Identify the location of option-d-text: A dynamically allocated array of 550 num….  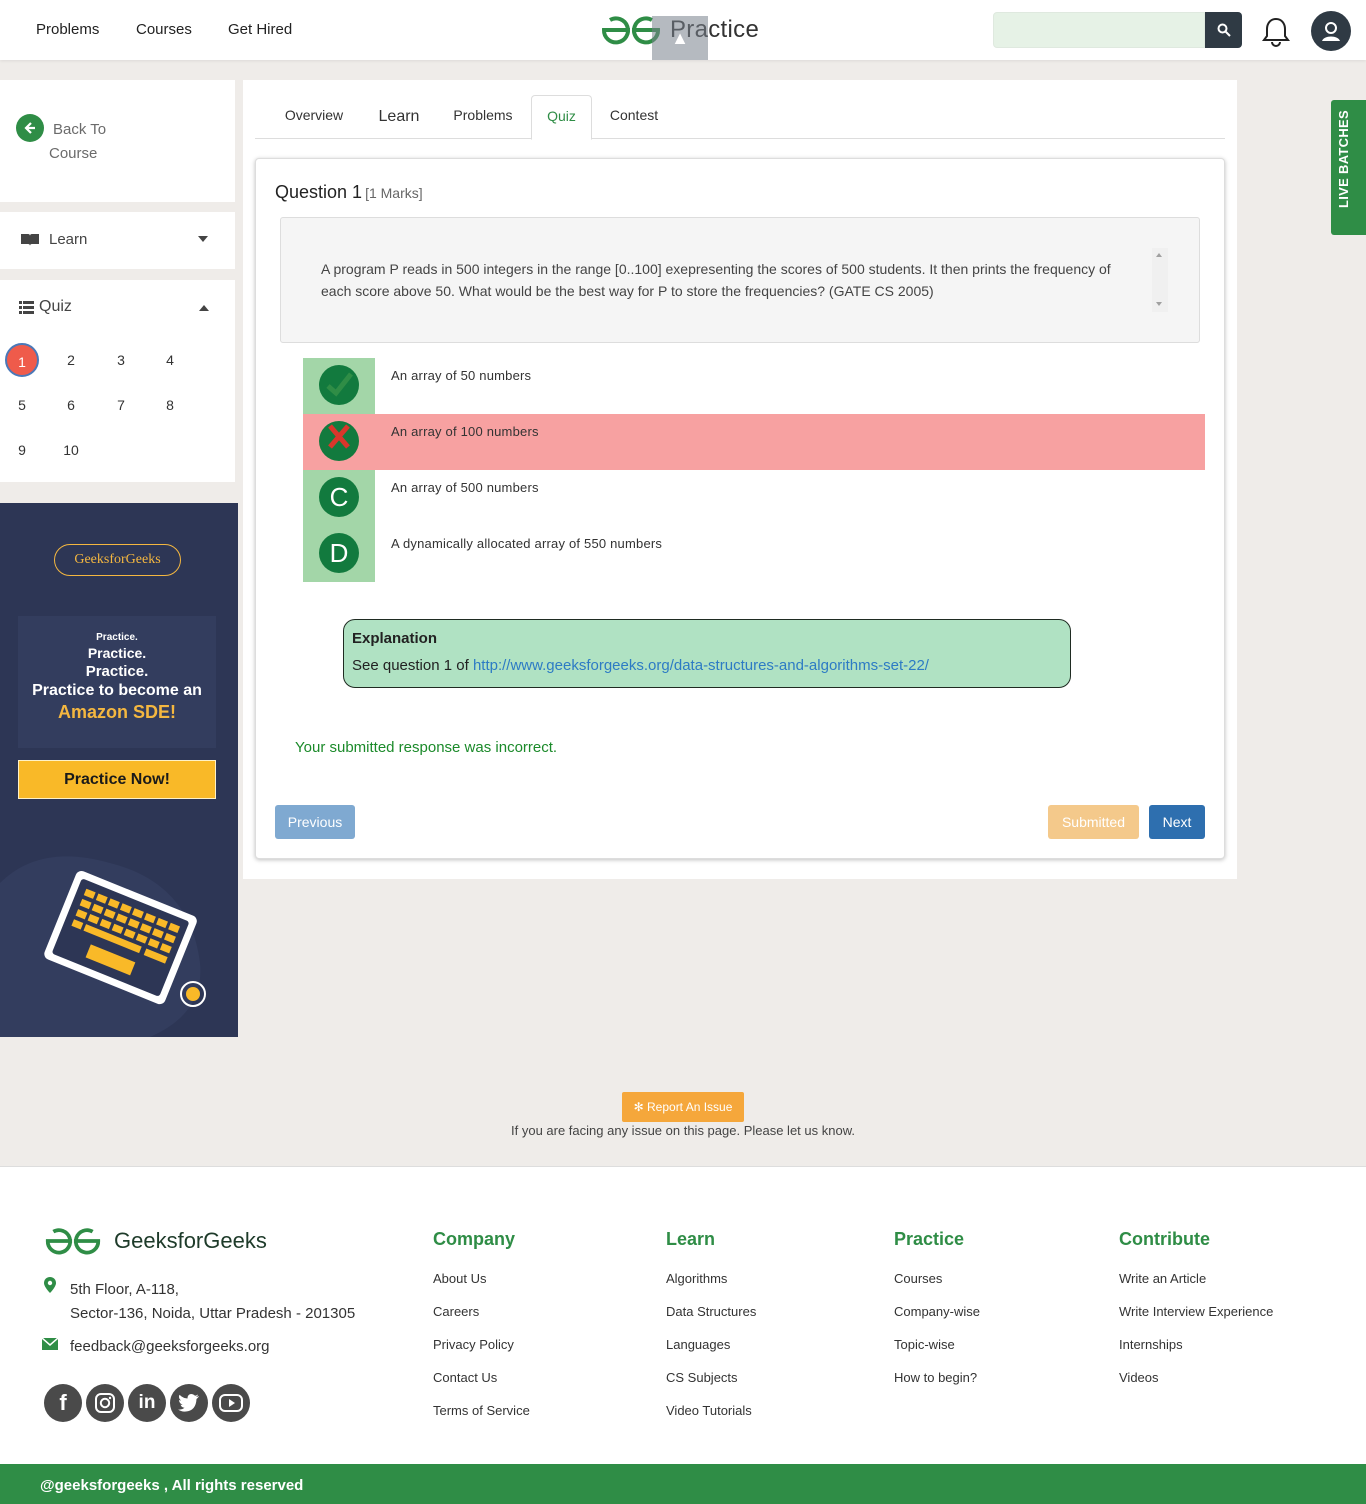
(526, 543).